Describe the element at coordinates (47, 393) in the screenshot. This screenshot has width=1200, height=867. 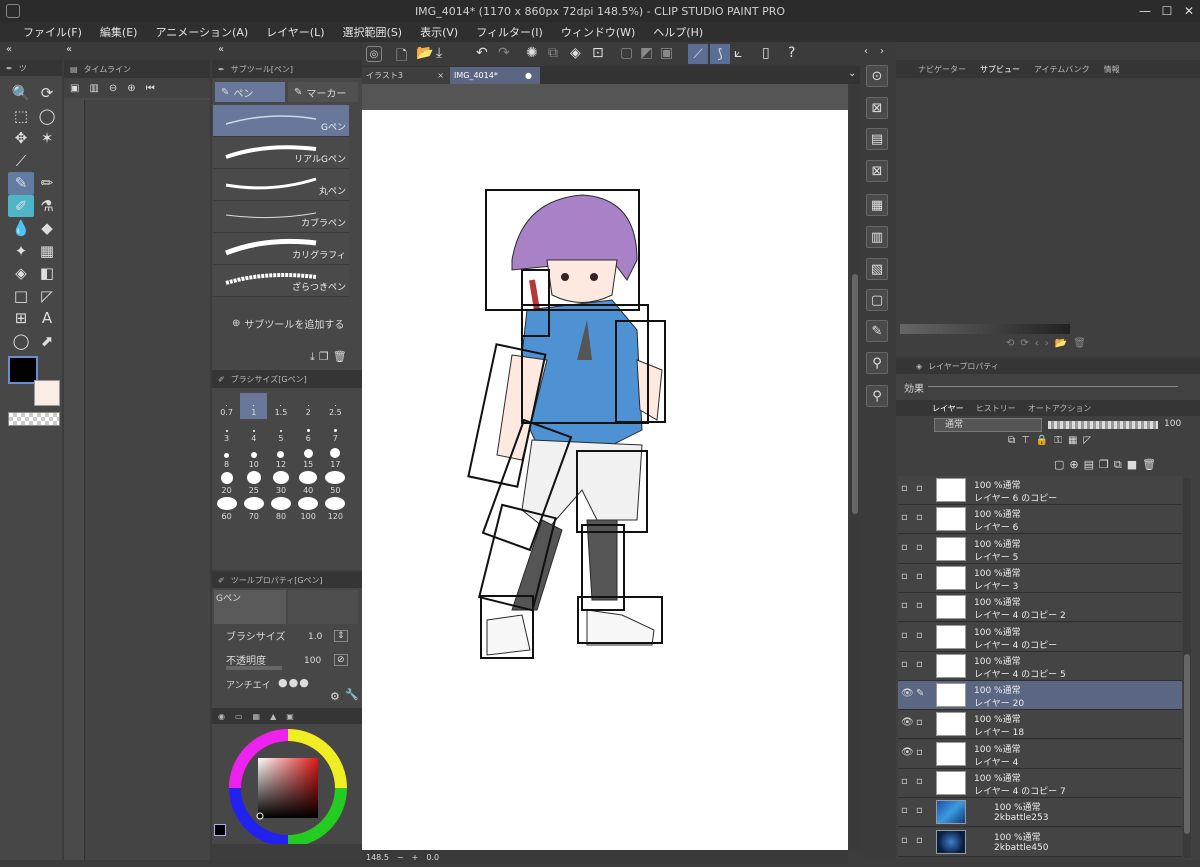
I see `sub-color-swatch` at that location.